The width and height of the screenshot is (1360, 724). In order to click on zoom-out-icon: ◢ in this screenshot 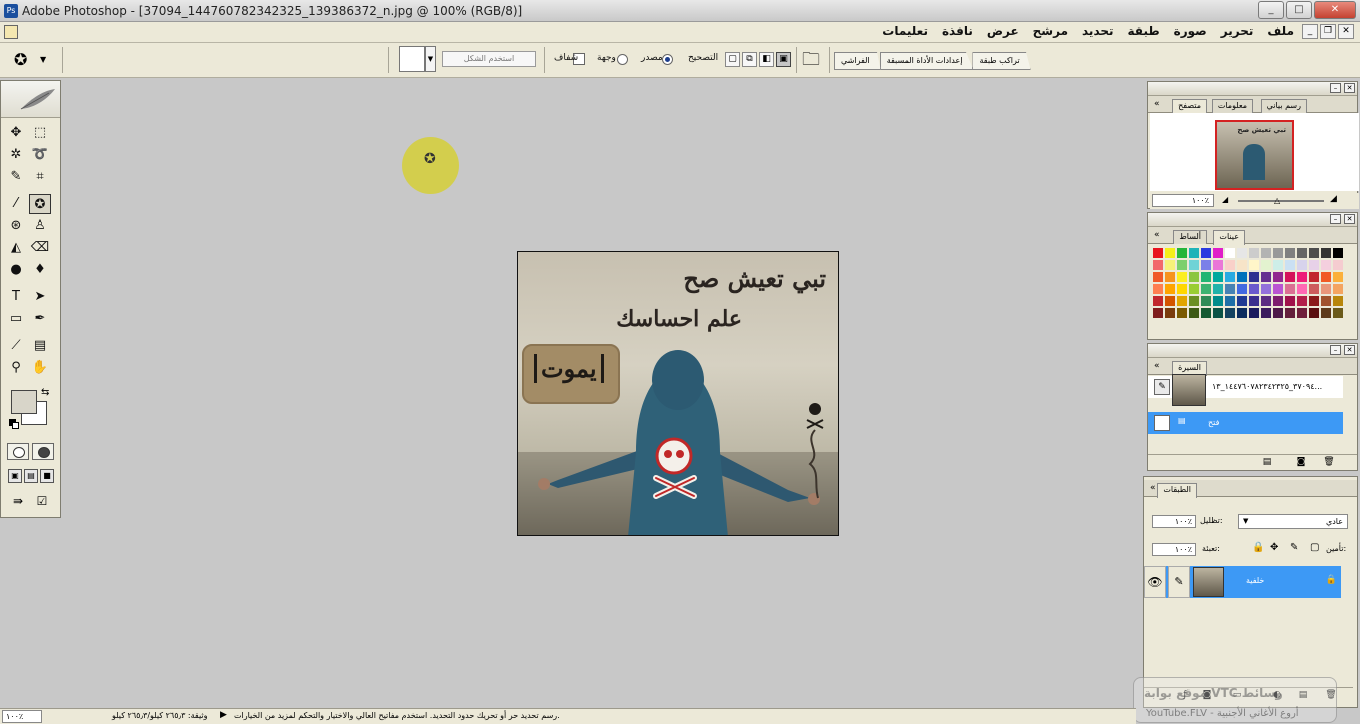, I will do `click(1225, 199)`.